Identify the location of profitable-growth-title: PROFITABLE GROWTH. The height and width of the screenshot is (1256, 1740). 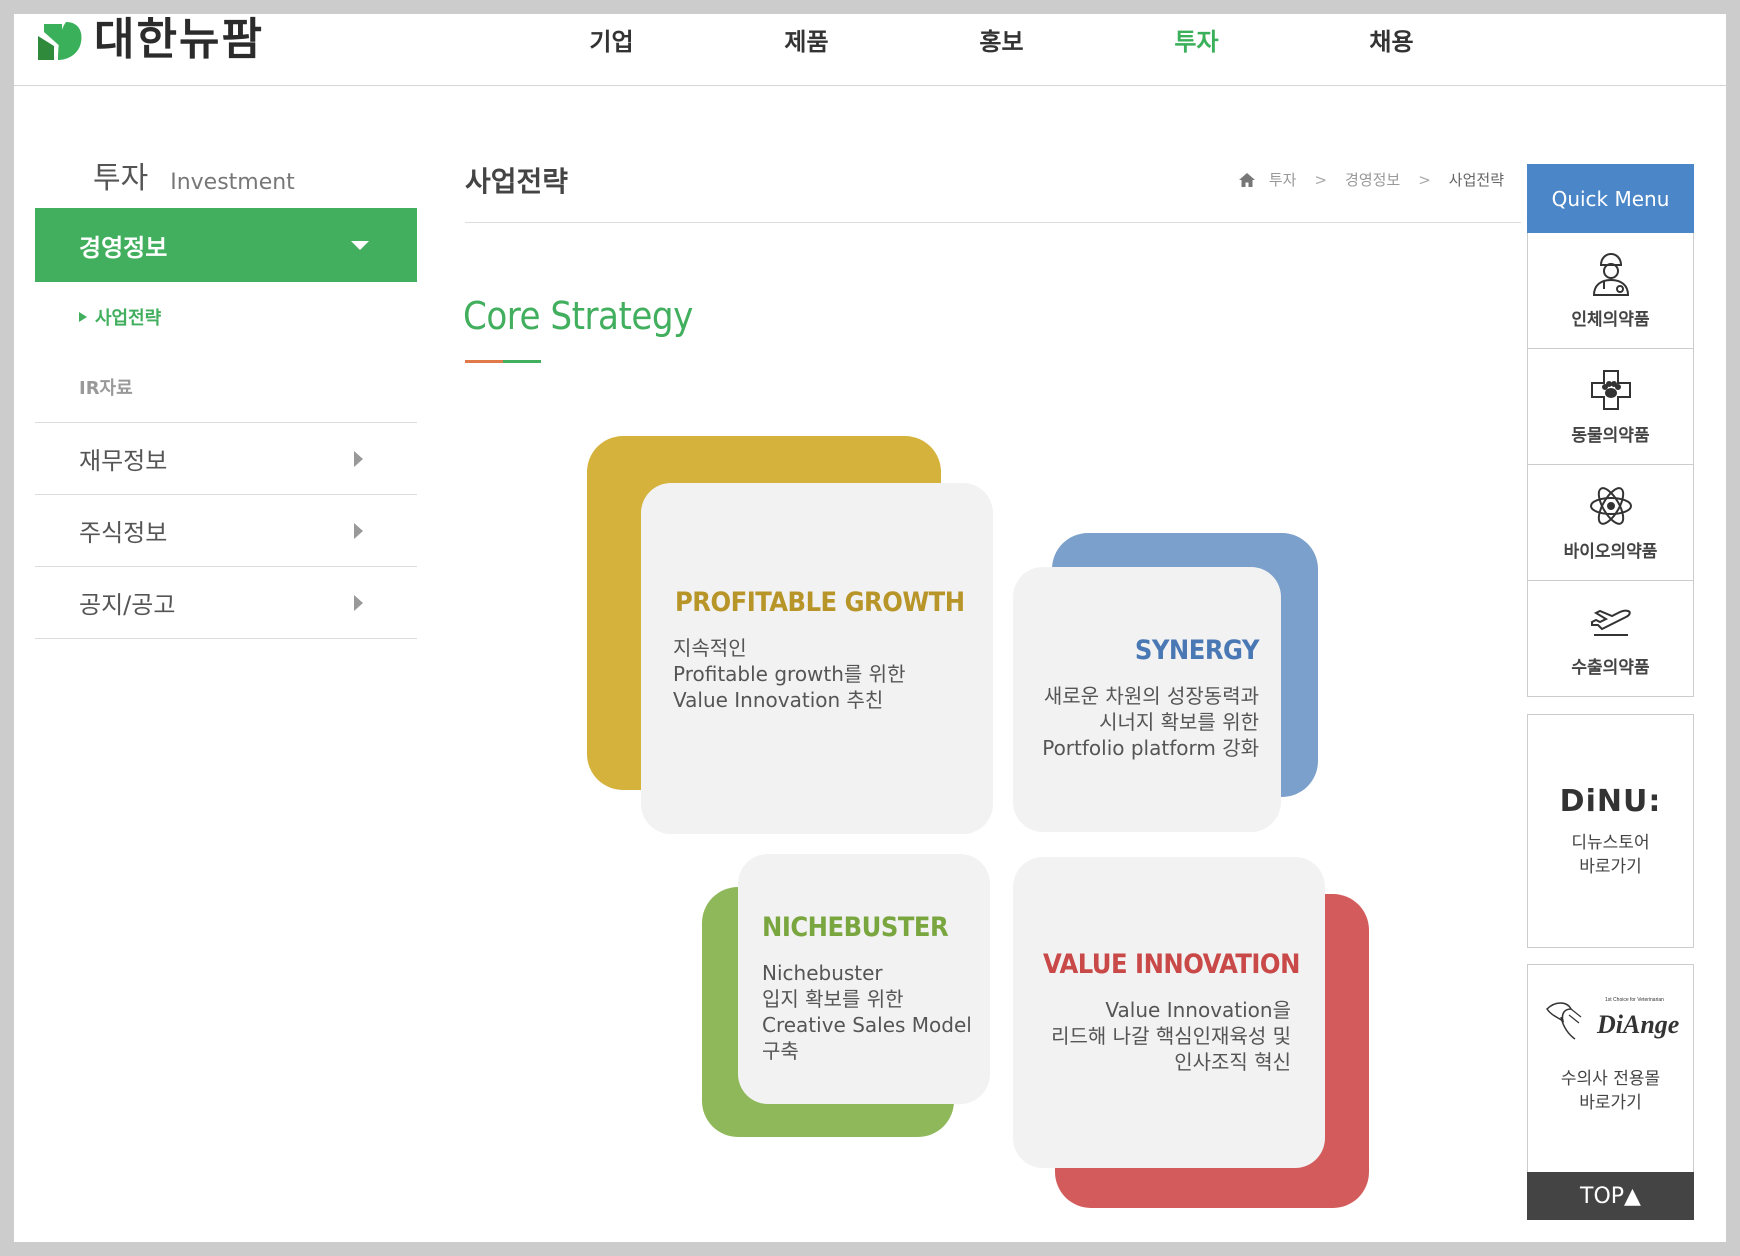
(820, 602).